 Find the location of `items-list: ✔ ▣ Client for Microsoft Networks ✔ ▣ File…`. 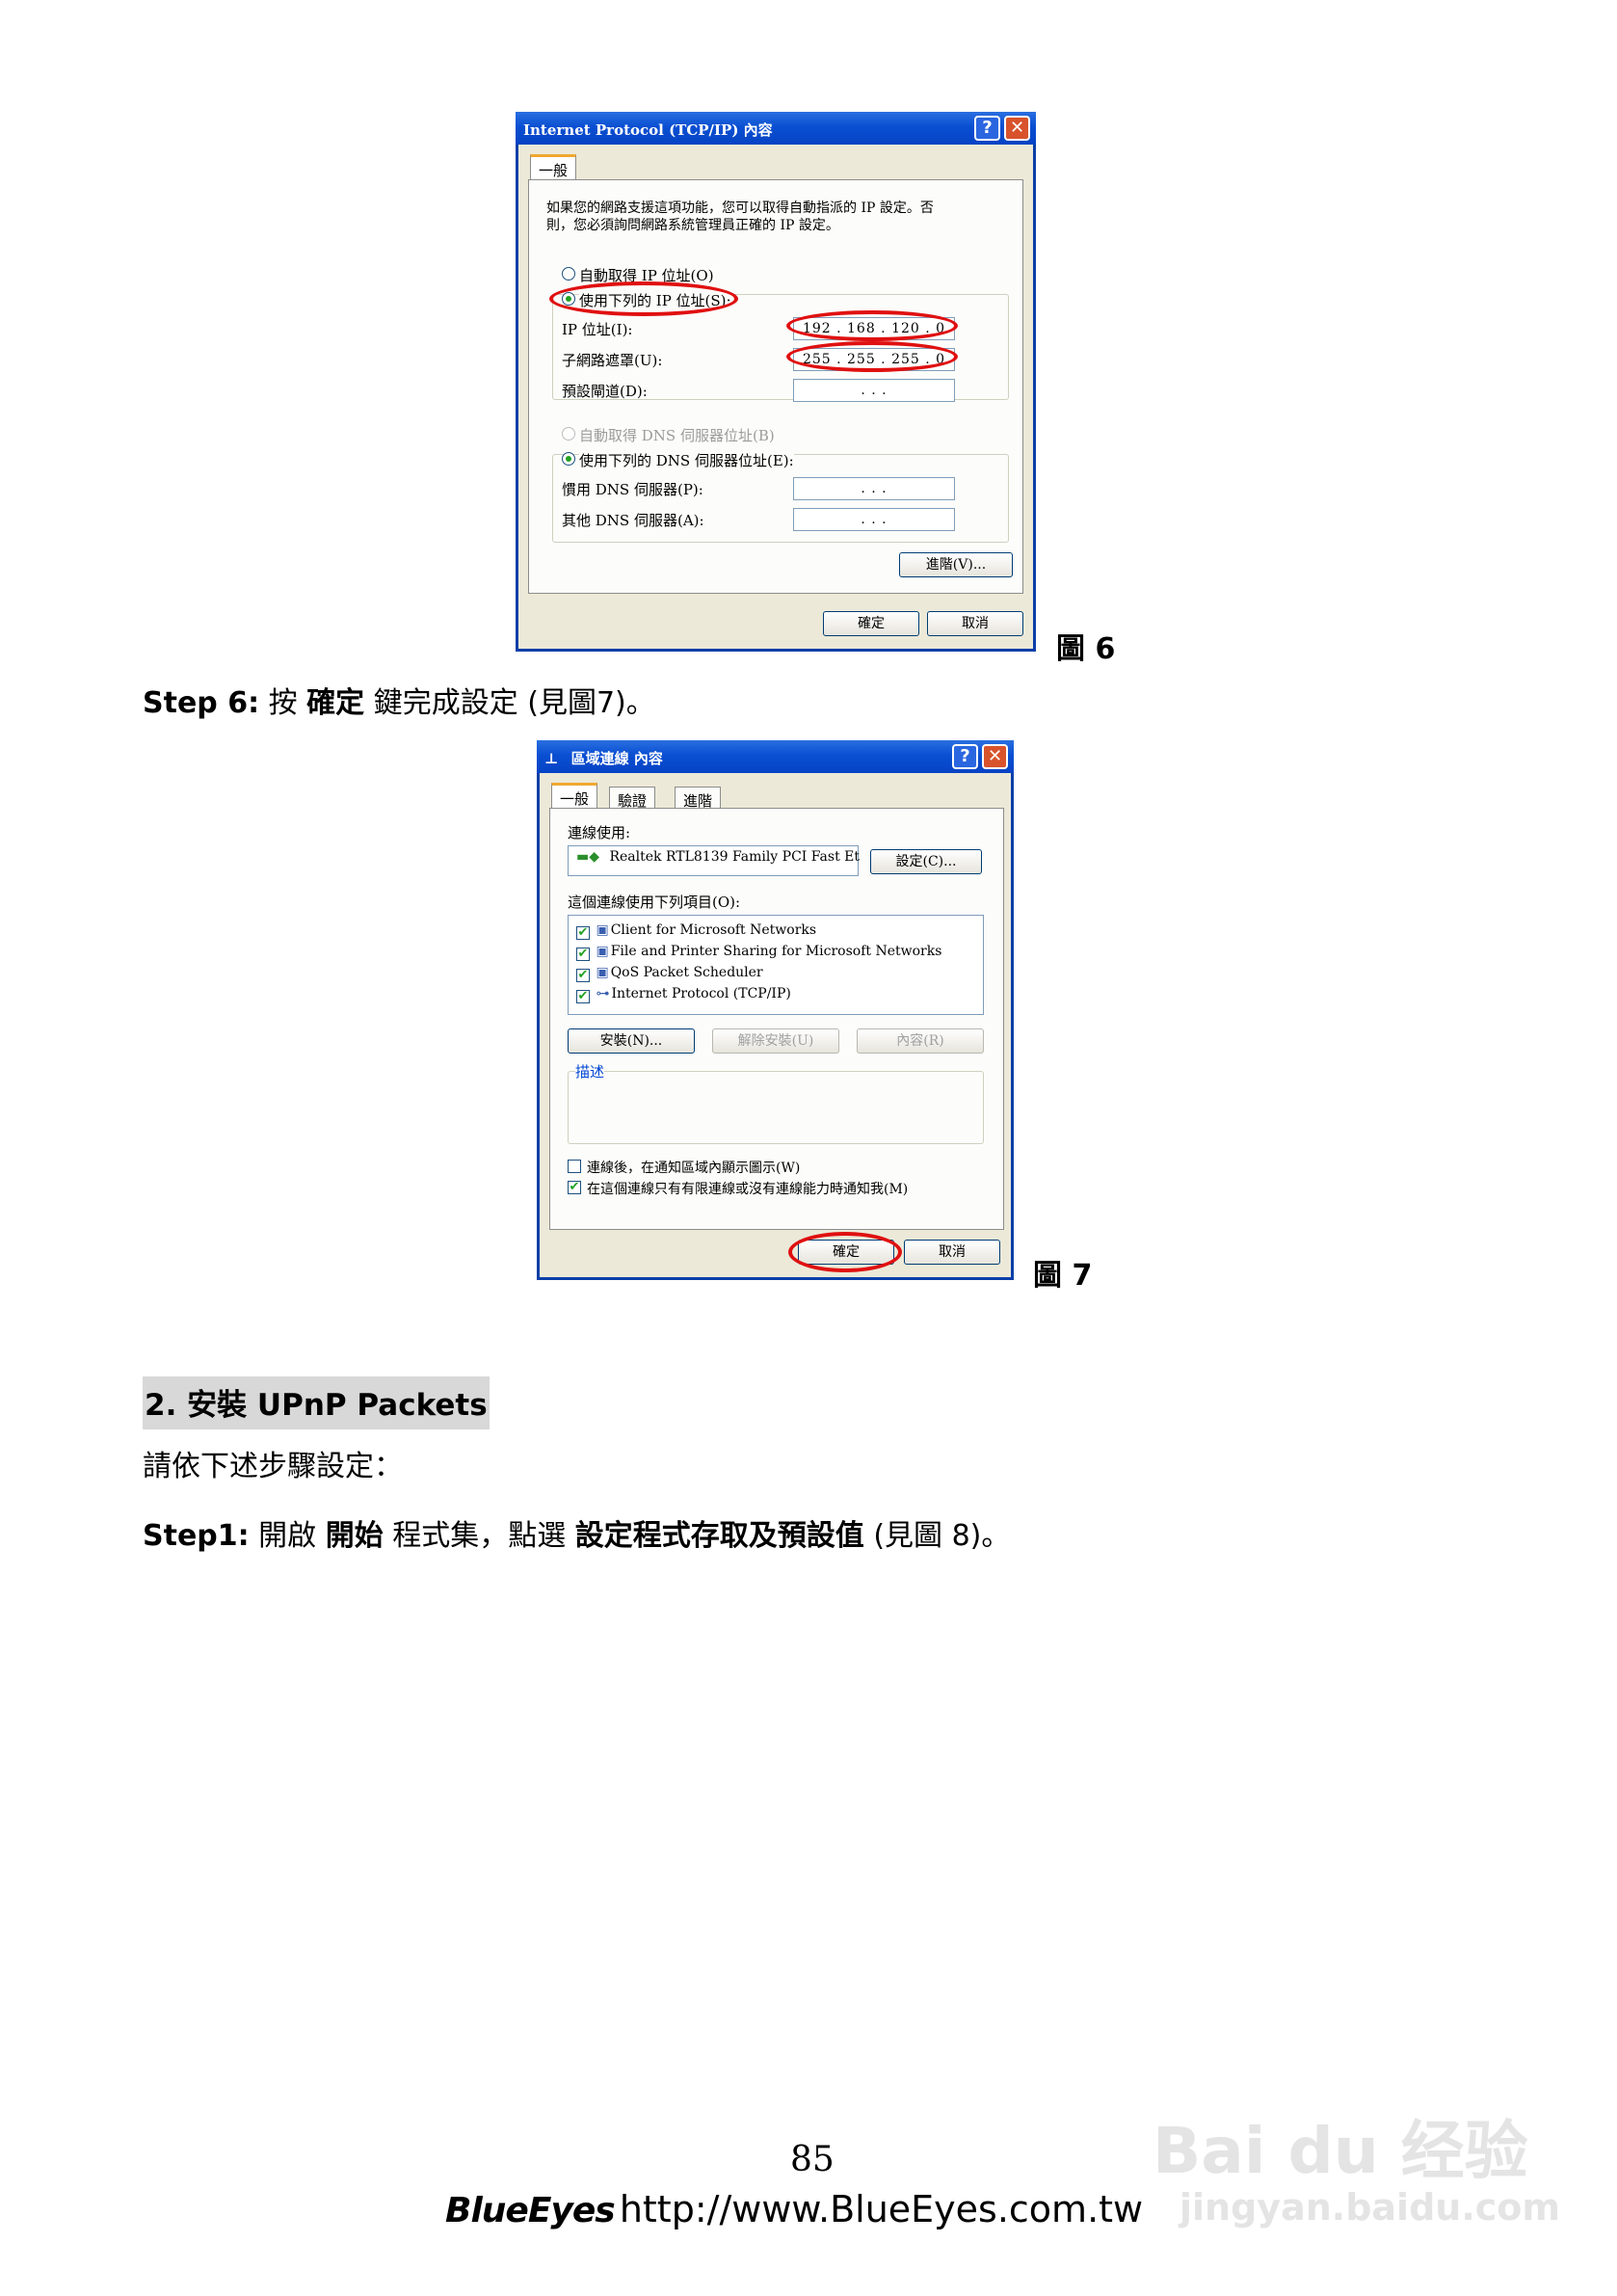

items-list: ✔ ▣ Client for Microsoft Networks ✔ ▣ File… is located at coordinates (776, 965).